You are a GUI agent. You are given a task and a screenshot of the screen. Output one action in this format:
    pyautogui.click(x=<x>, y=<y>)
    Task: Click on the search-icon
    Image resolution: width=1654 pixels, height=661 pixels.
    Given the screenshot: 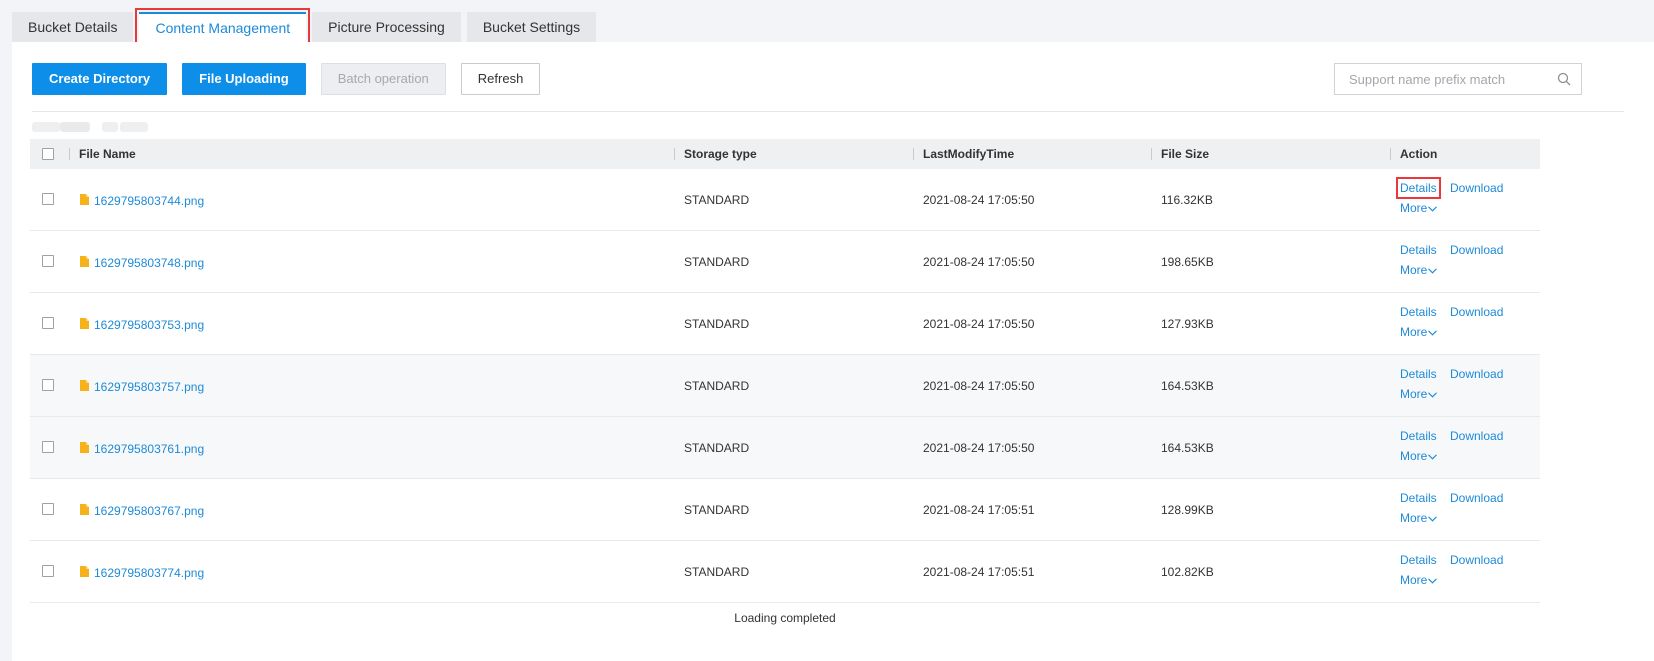 What is the action you would take?
    pyautogui.click(x=1564, y=79)
    